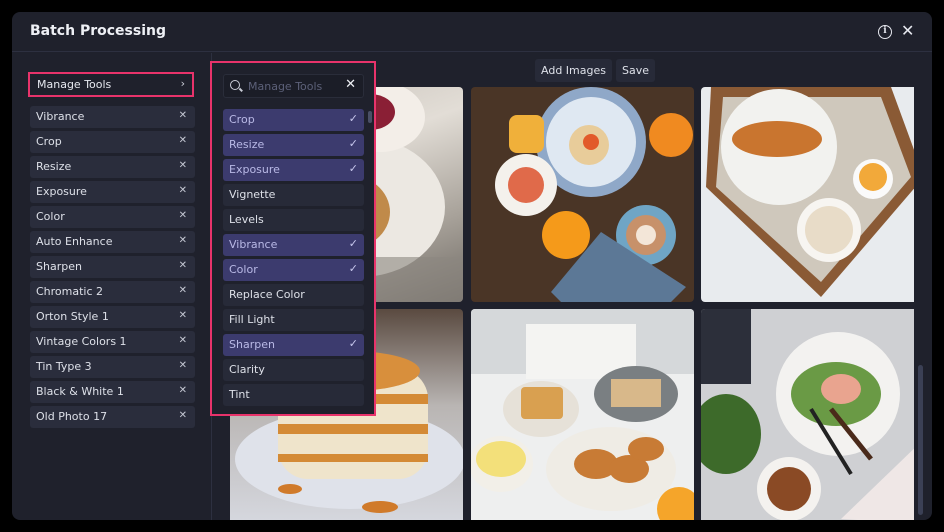  What do you see at coordinates (54, 166) in the screenshot?
I see `applied-tool-label: Resize` at bounding box center [54, 166].